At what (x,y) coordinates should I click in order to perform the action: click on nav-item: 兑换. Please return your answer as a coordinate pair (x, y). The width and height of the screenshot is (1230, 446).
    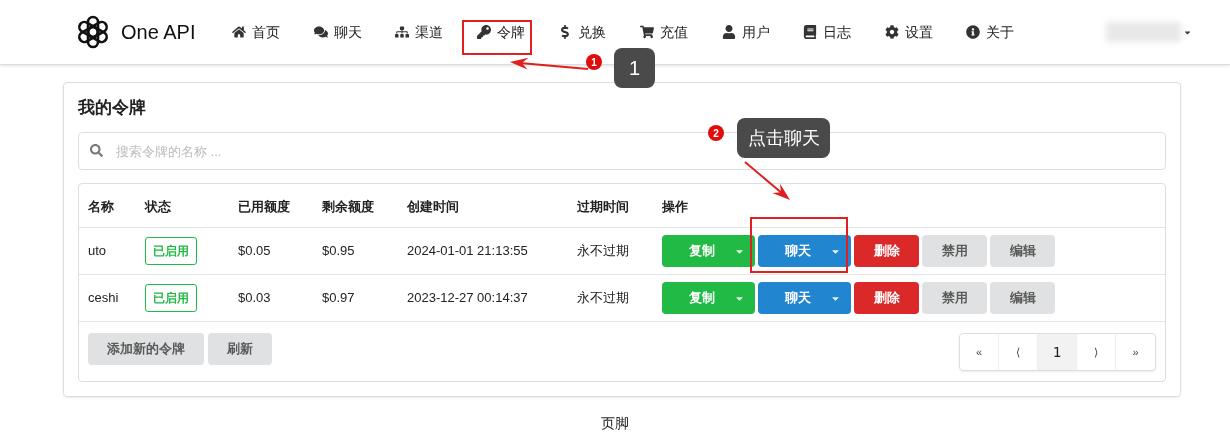
    Looking at the image, I should click on (595, 32).